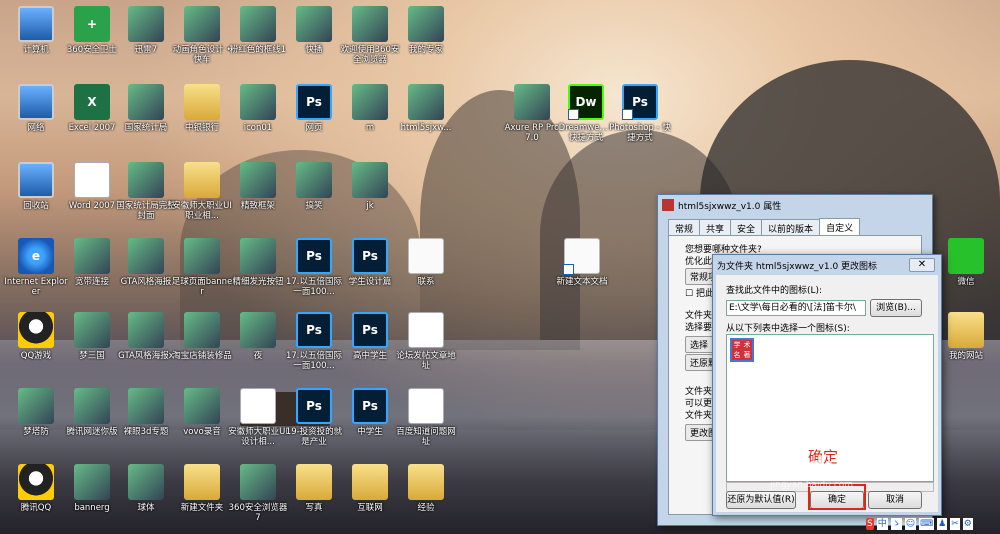  I want to click on tools-icon: ✂, so click(955, 524).